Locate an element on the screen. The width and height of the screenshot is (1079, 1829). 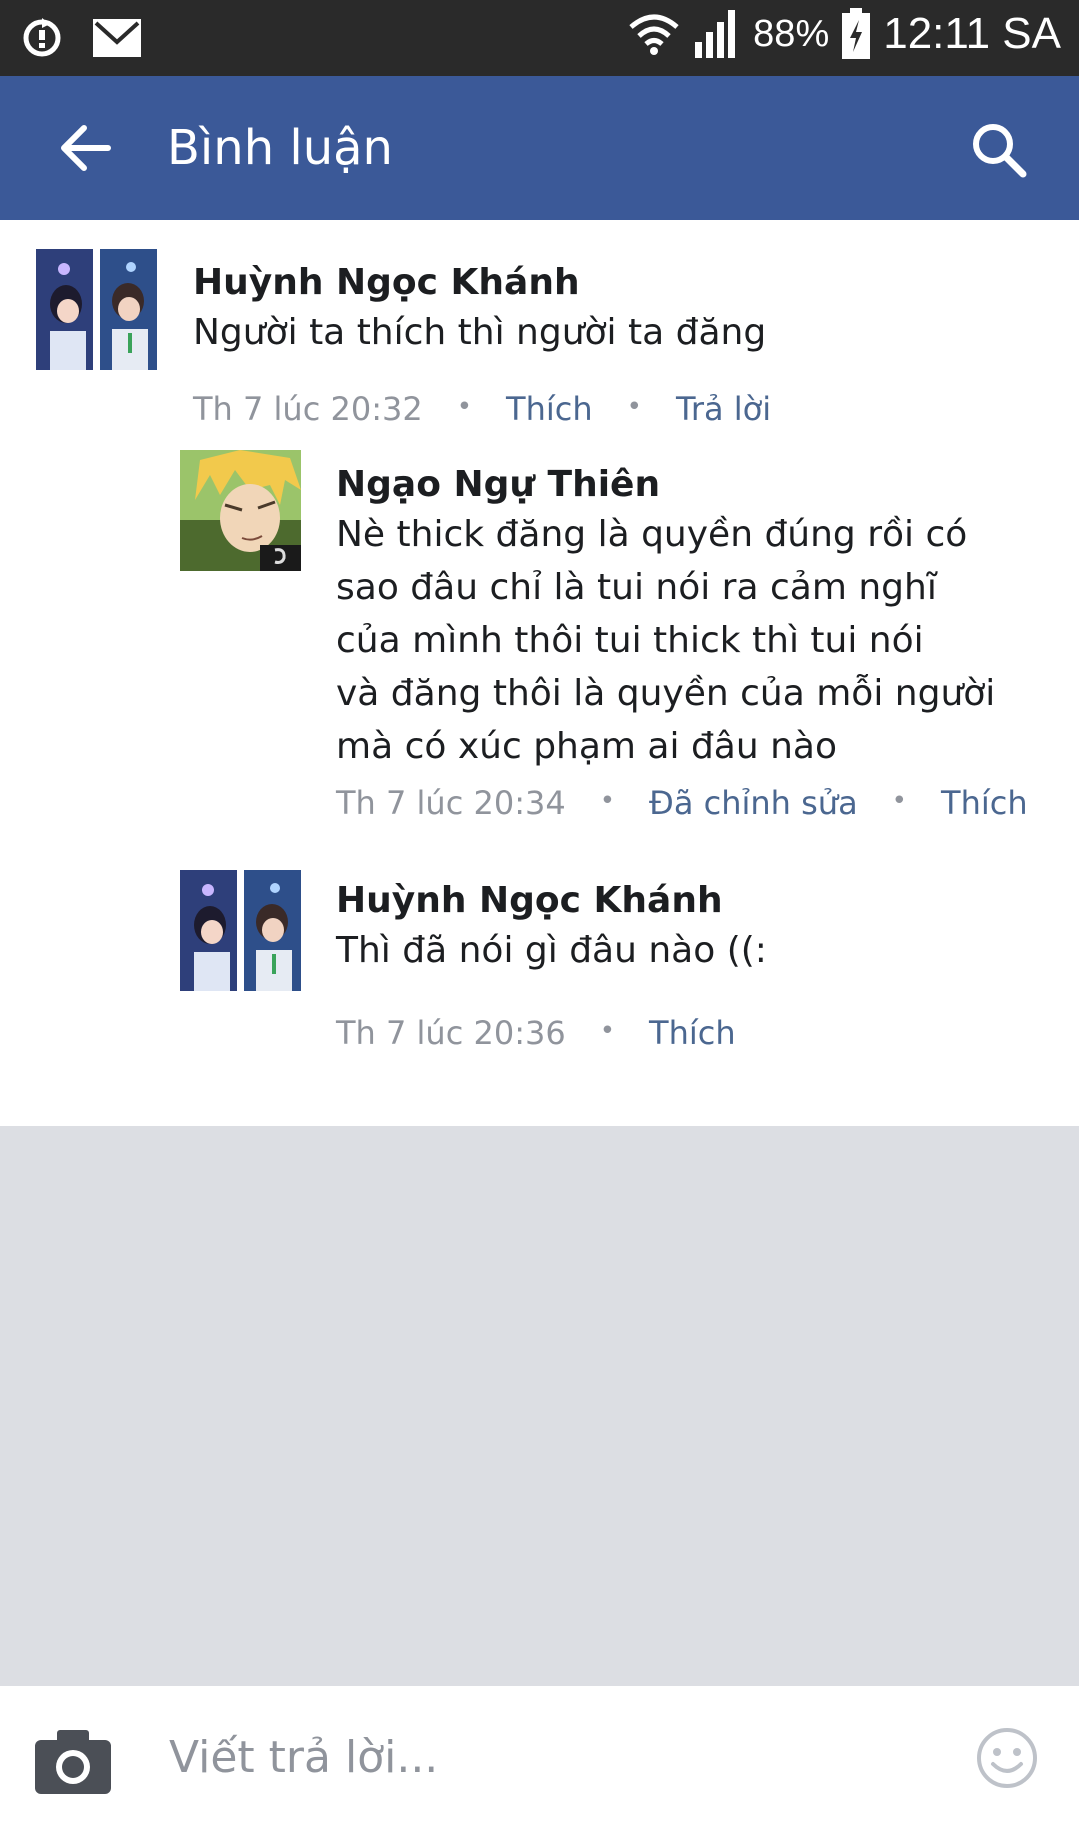
reply-composer is located at coordinates (539, 1757).